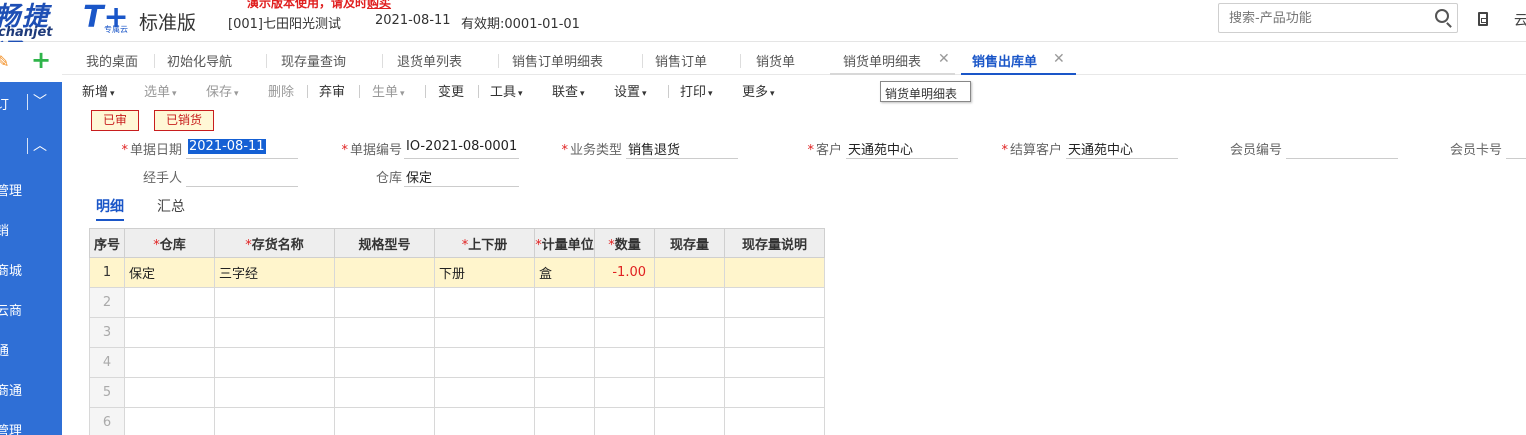 This screenshot has height=435, width=1526. Describe the element at coordinates (26, 22) in the screenshot. I see `chanjet-logo: 畅捷通 chanjet` at that location.